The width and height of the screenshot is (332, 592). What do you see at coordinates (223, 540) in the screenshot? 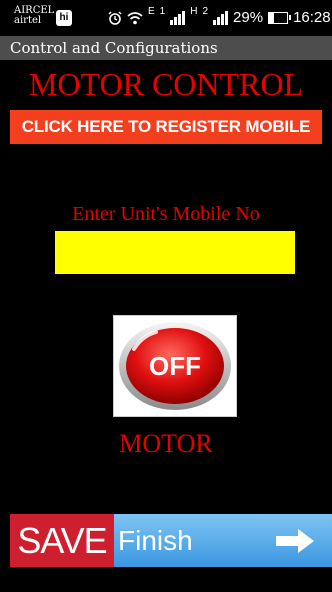
I see `finish-section: Finish` at bounding box center [223, 540].